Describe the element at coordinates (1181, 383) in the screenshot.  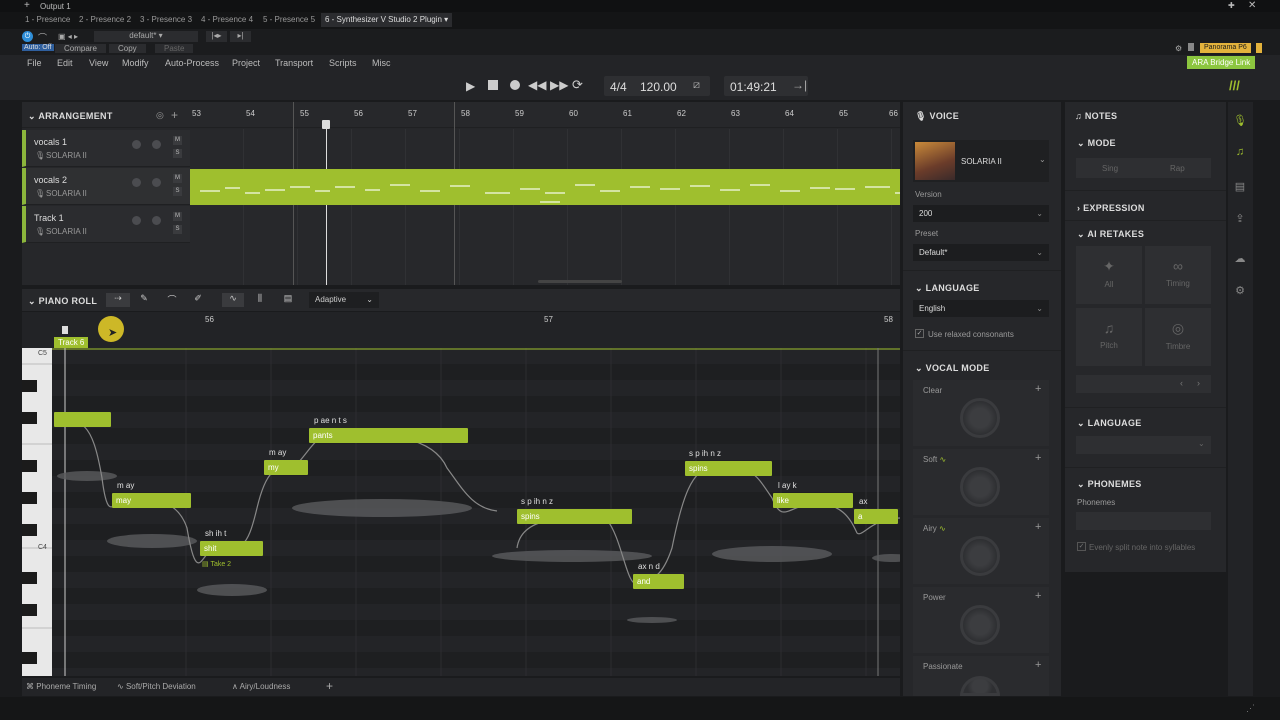
I see `chevron-left-icon: ‹` at that location.